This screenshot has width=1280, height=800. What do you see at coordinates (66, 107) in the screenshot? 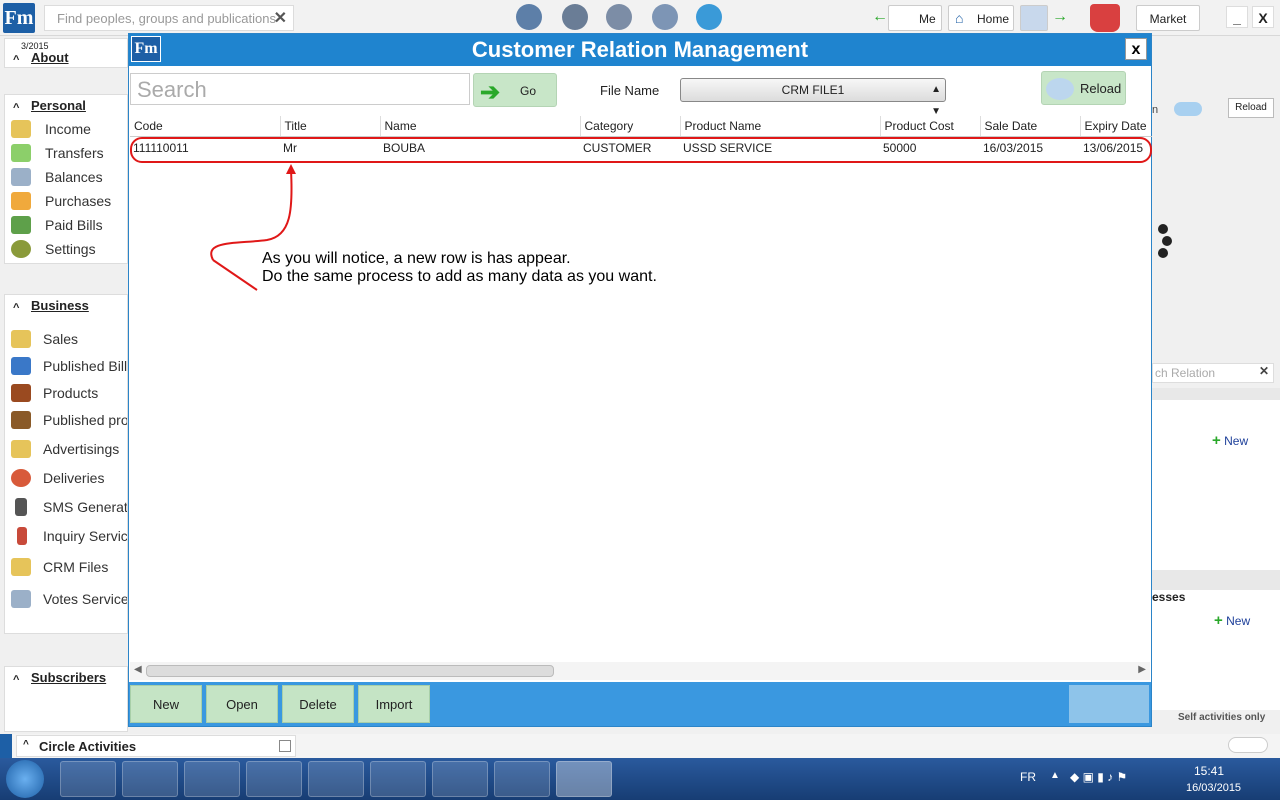
I see `personal-header: Personal` at bounding box center [66, 107].